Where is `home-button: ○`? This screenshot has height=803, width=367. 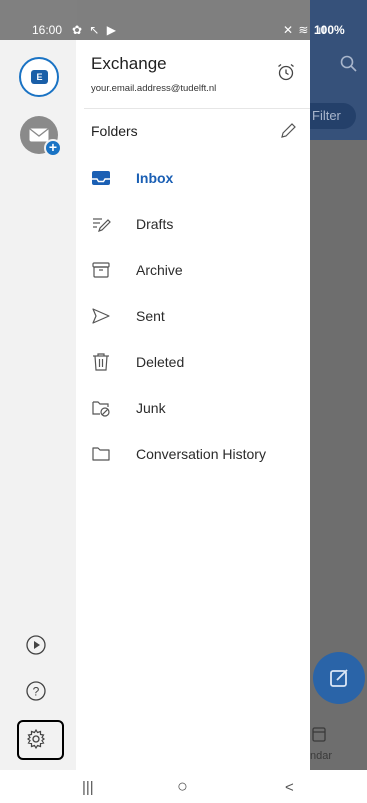 home-button: ○ is located at coordinates (182, 786).